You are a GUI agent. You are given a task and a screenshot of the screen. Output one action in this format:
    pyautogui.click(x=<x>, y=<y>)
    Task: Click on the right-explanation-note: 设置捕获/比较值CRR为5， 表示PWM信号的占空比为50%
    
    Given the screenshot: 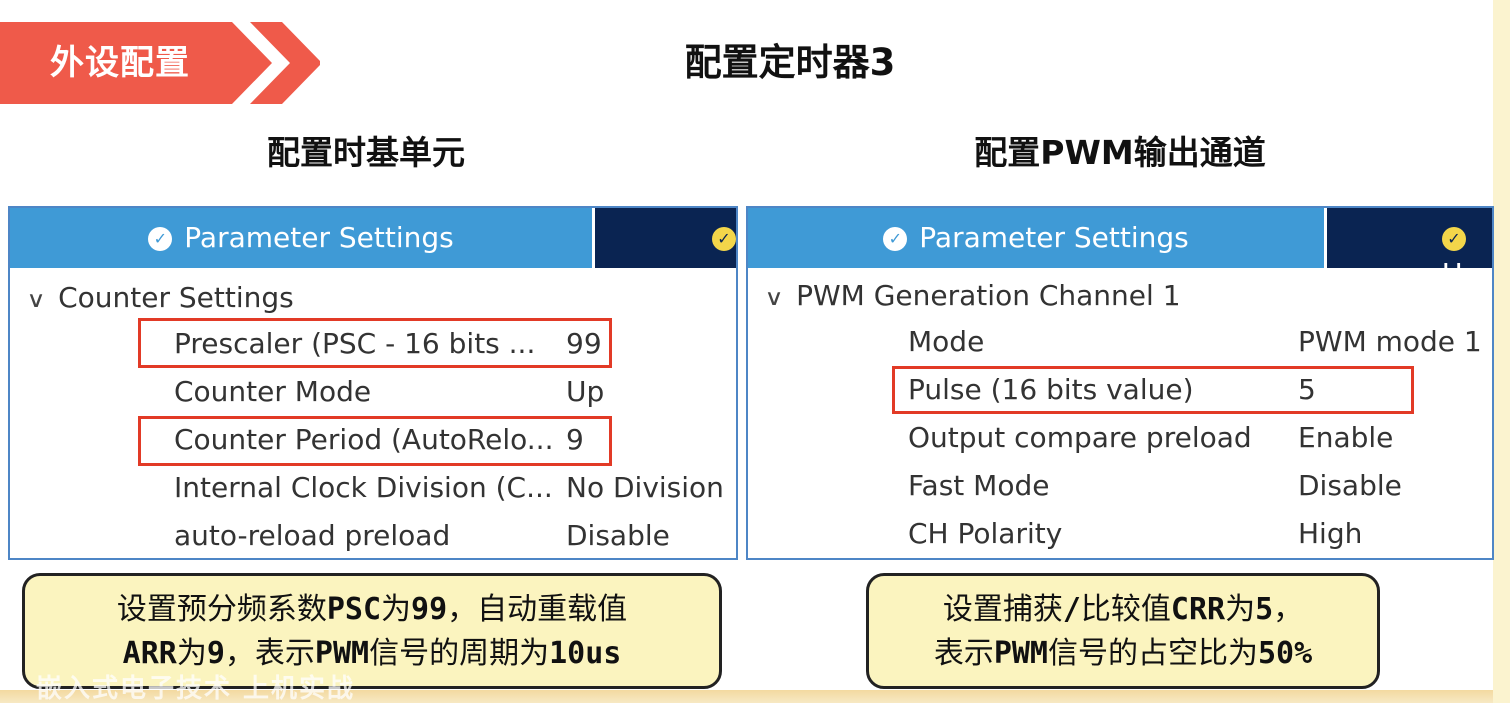 What is the action you would take?
    pyautogui.click(x=1123, y=631)
    